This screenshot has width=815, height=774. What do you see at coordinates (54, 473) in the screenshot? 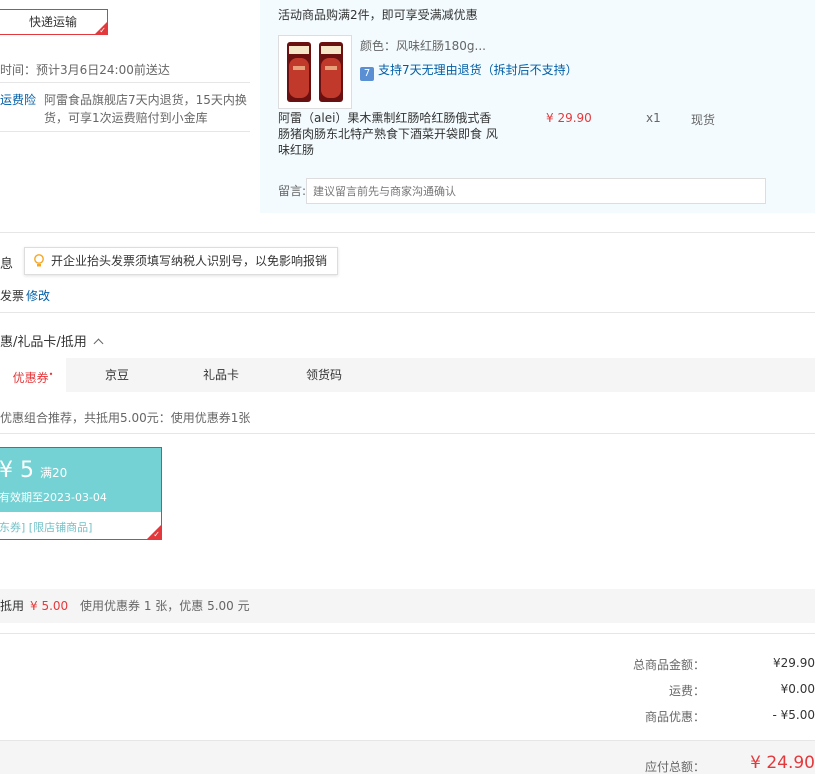
I see `coupon-condition: 满20` at bounding box center [54, 473].